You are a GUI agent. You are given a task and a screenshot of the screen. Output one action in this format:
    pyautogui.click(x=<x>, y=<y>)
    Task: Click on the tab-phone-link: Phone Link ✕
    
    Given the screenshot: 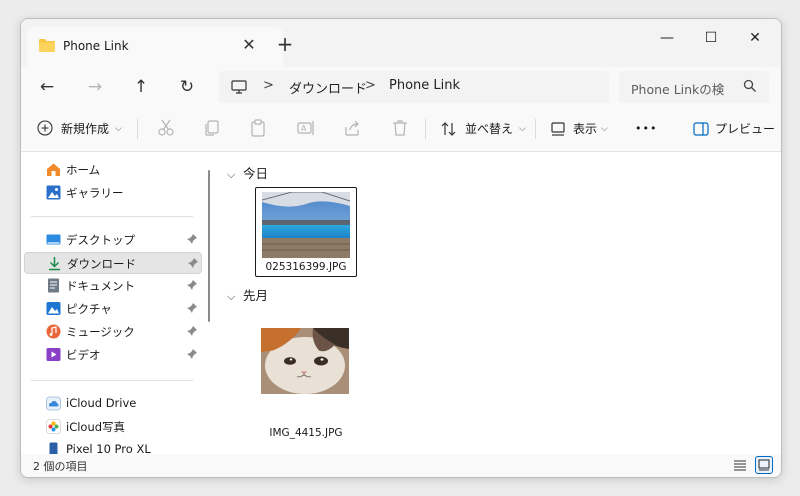 What is the action you would take?
    pyautogui.click(x=155, y=47)
    